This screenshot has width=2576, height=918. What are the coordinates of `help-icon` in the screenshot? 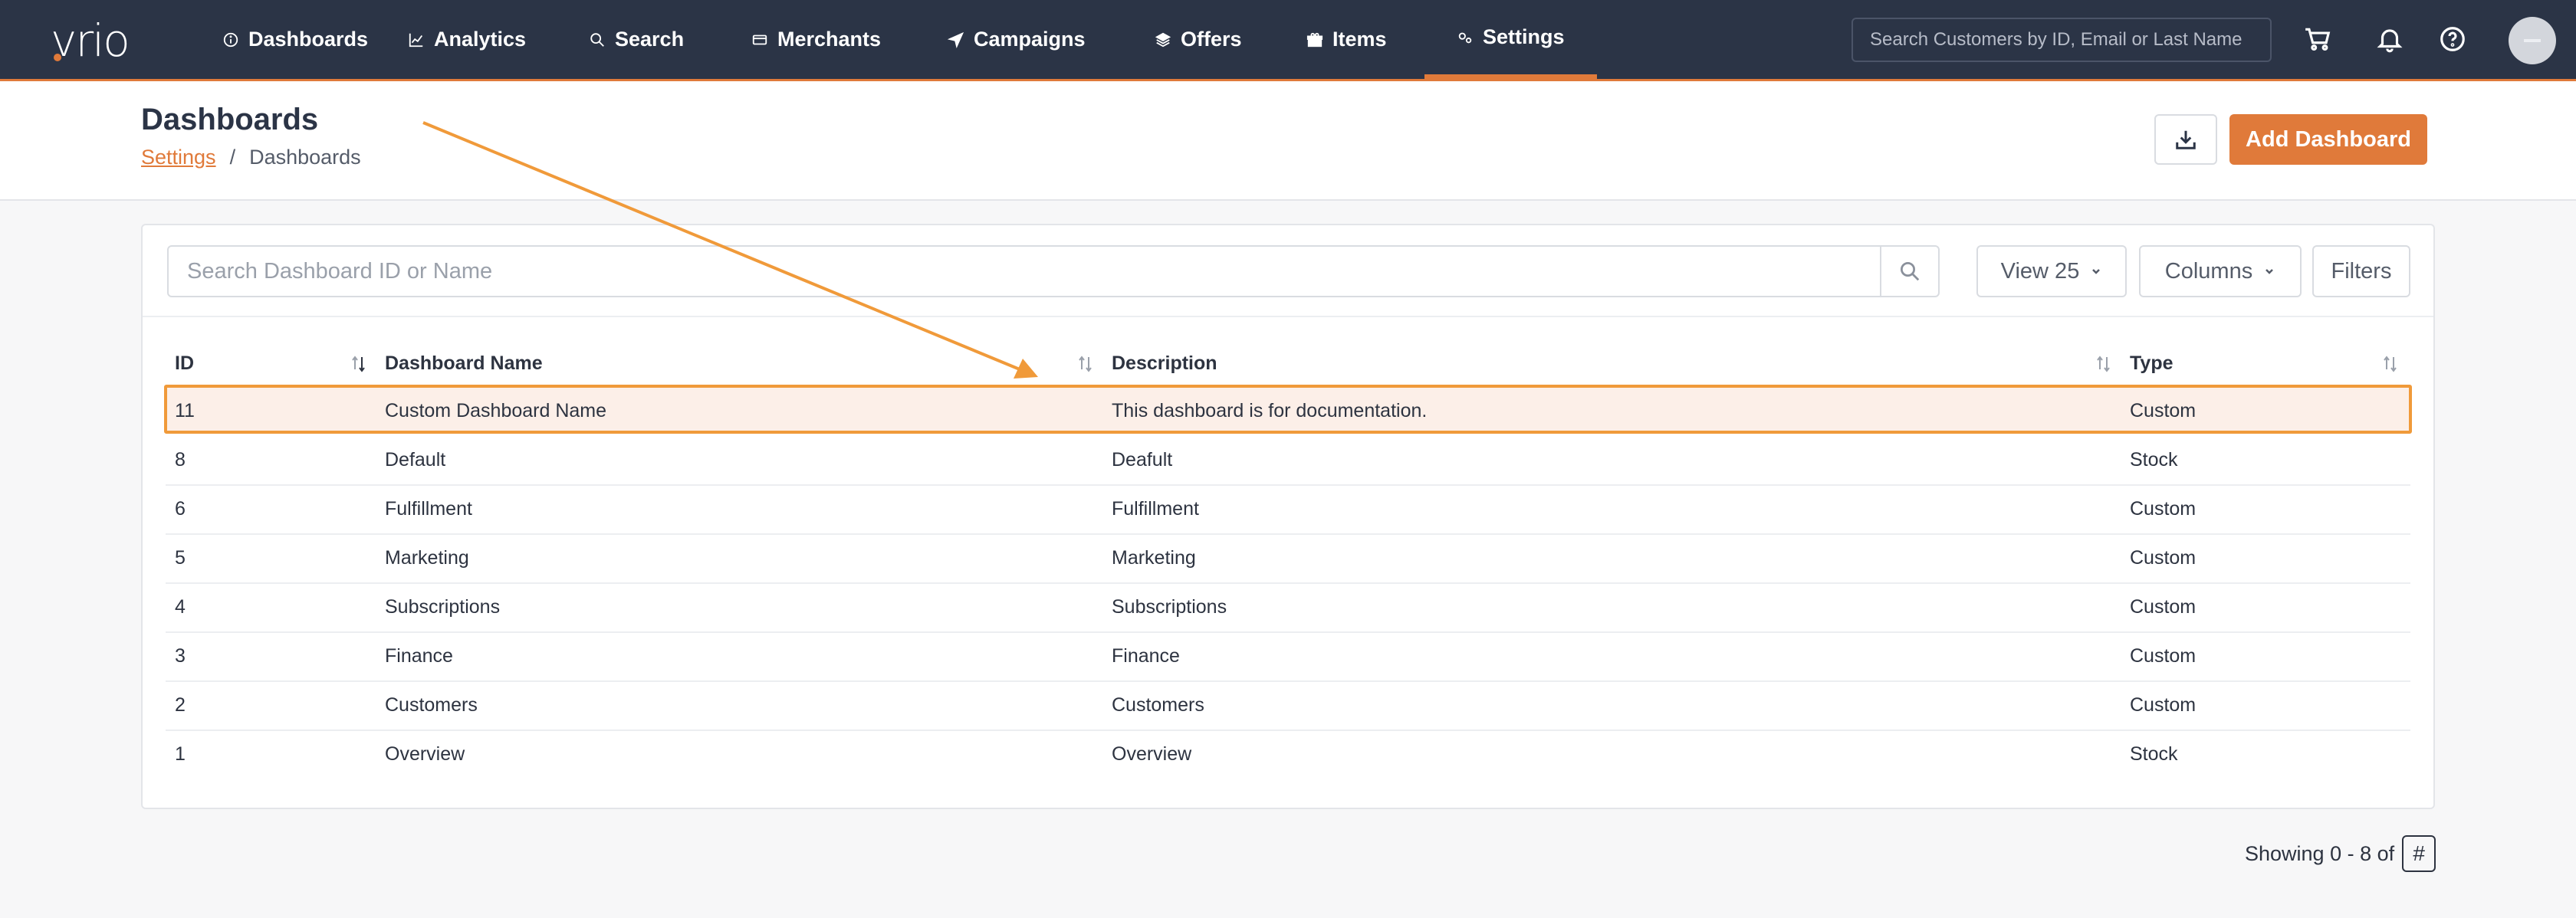 It's located at (2453, 40).